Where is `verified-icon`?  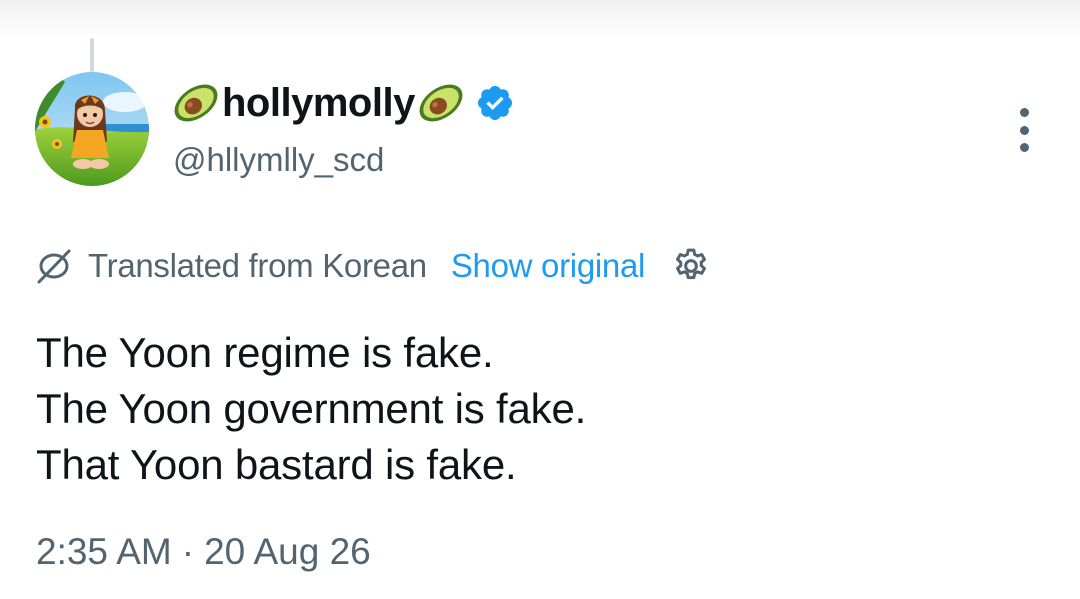
verified-icon is located at coordinates (495, 103).